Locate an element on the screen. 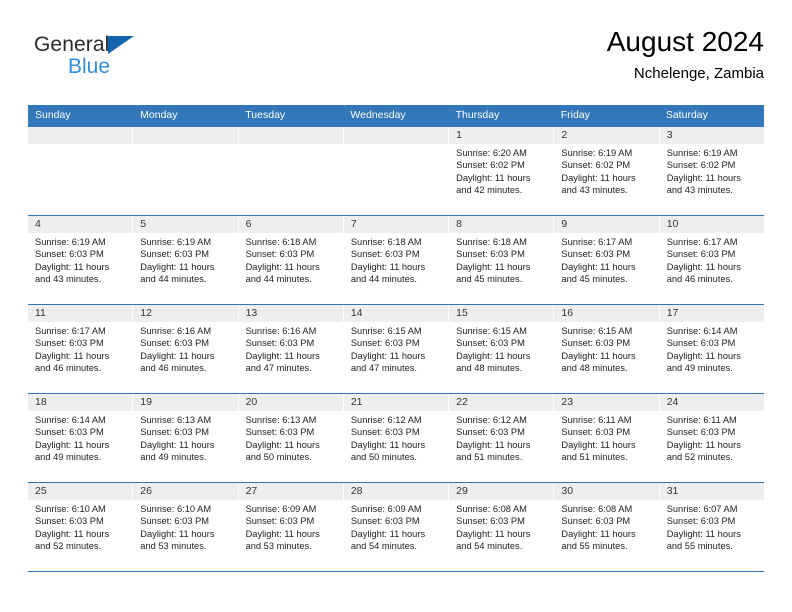 Image resolution: width=792 pixels, height=612 pixels. sunrise-line: Sunrise: 6:17 AM is located at coordinates (597, 242).